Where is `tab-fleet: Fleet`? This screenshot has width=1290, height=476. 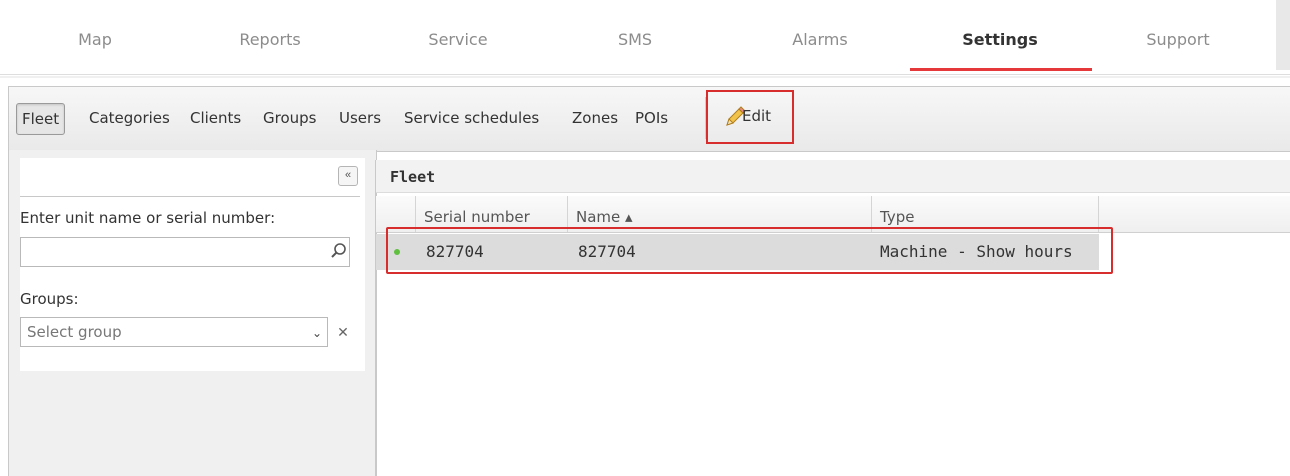 tab-fleet: Fleet is located at coordinates (41, 119).